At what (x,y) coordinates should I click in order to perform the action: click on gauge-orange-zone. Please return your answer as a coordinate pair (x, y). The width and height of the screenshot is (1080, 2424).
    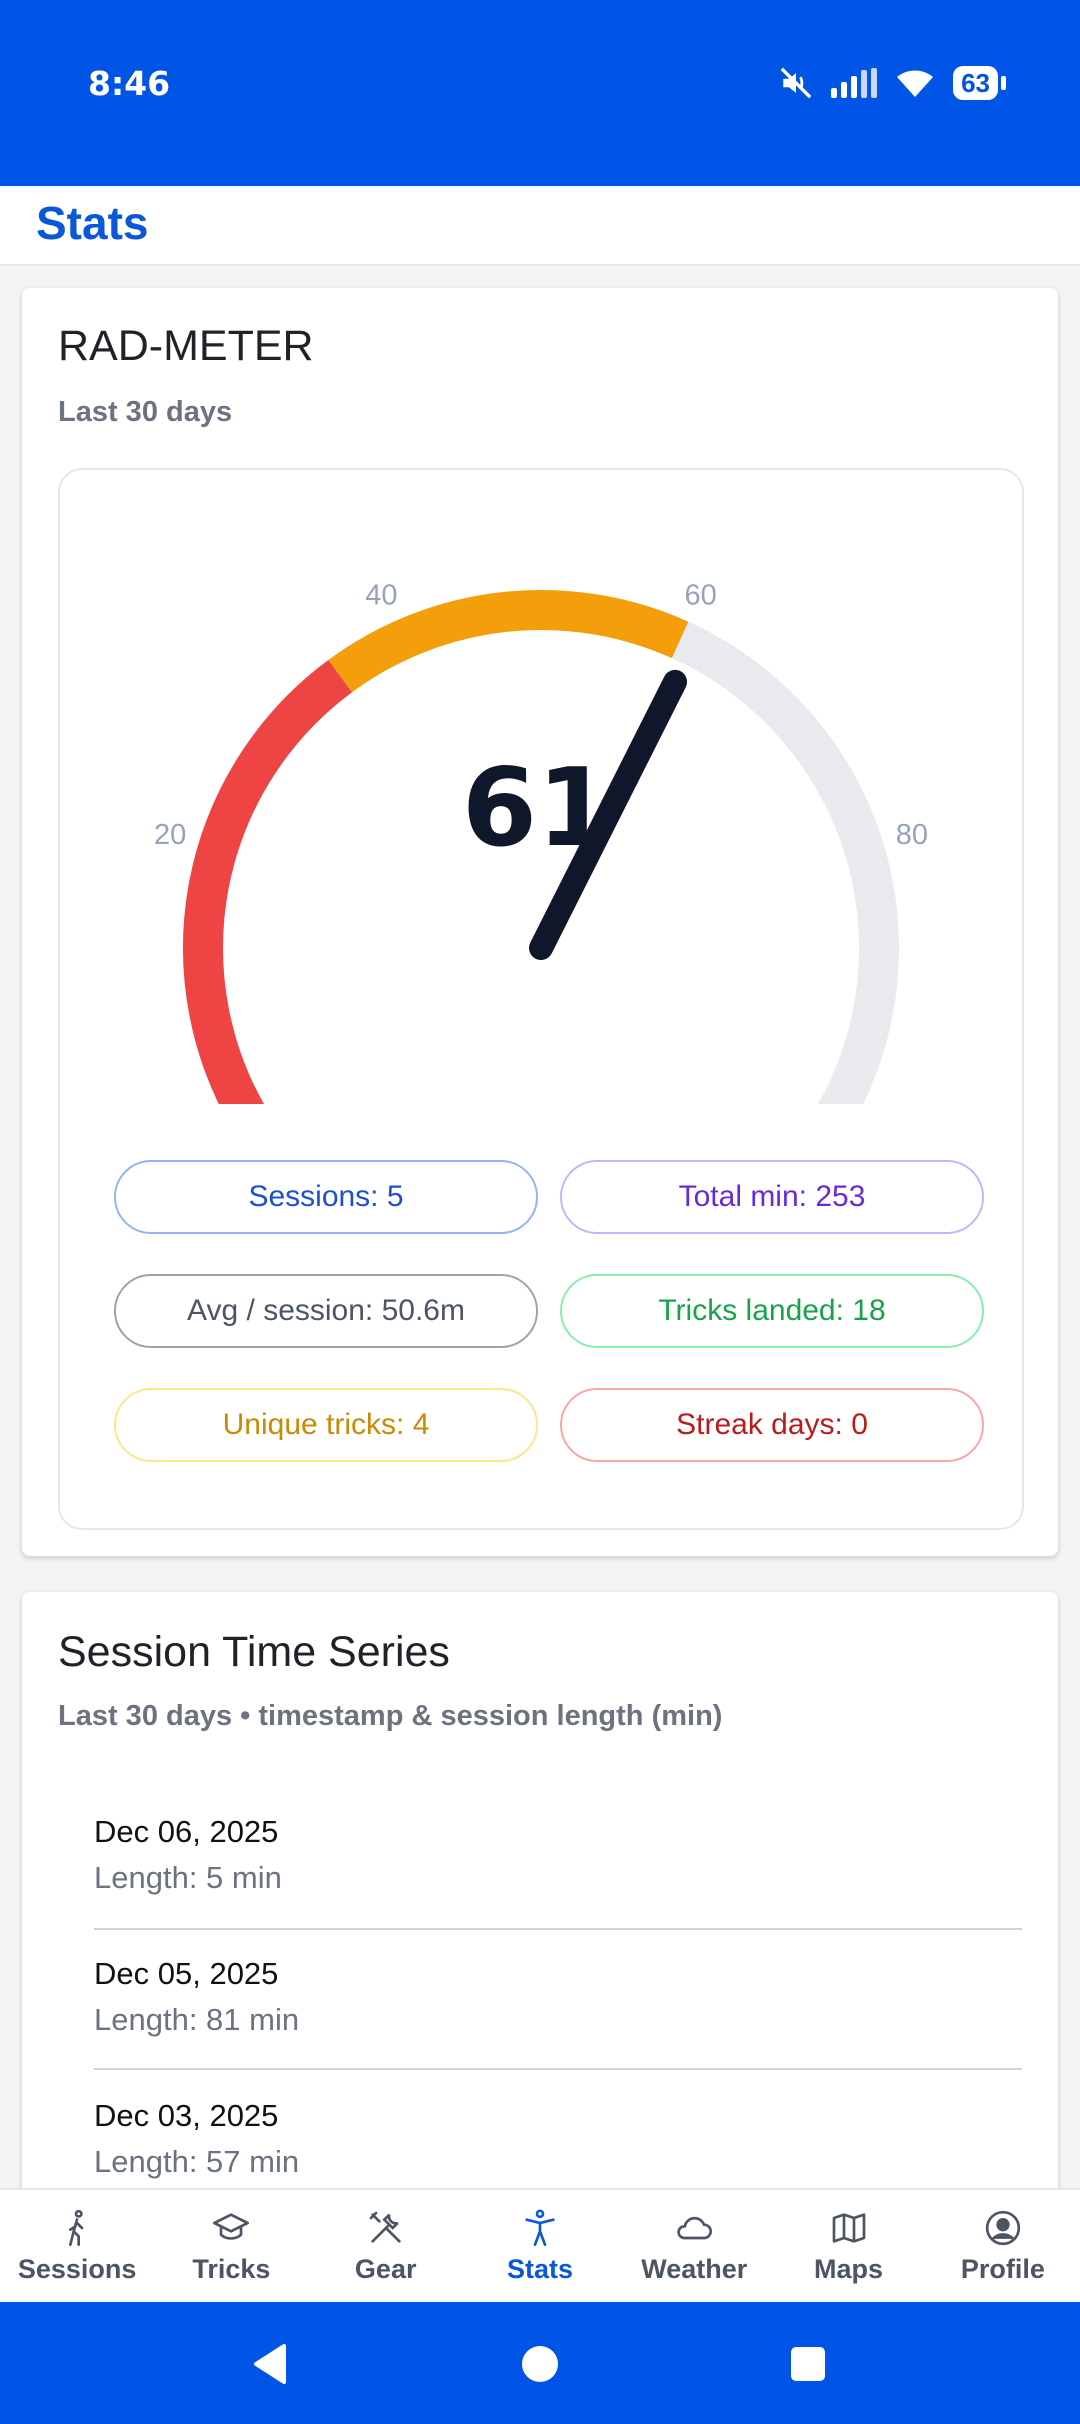
    Looking at the image, I should click on (508, 641).